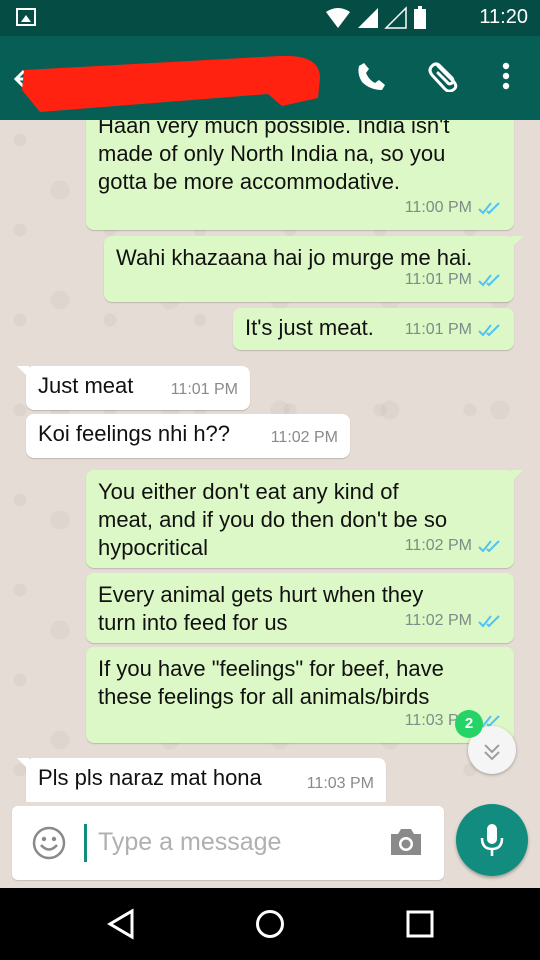  I want to click on signal-icon, so click(368, 18).